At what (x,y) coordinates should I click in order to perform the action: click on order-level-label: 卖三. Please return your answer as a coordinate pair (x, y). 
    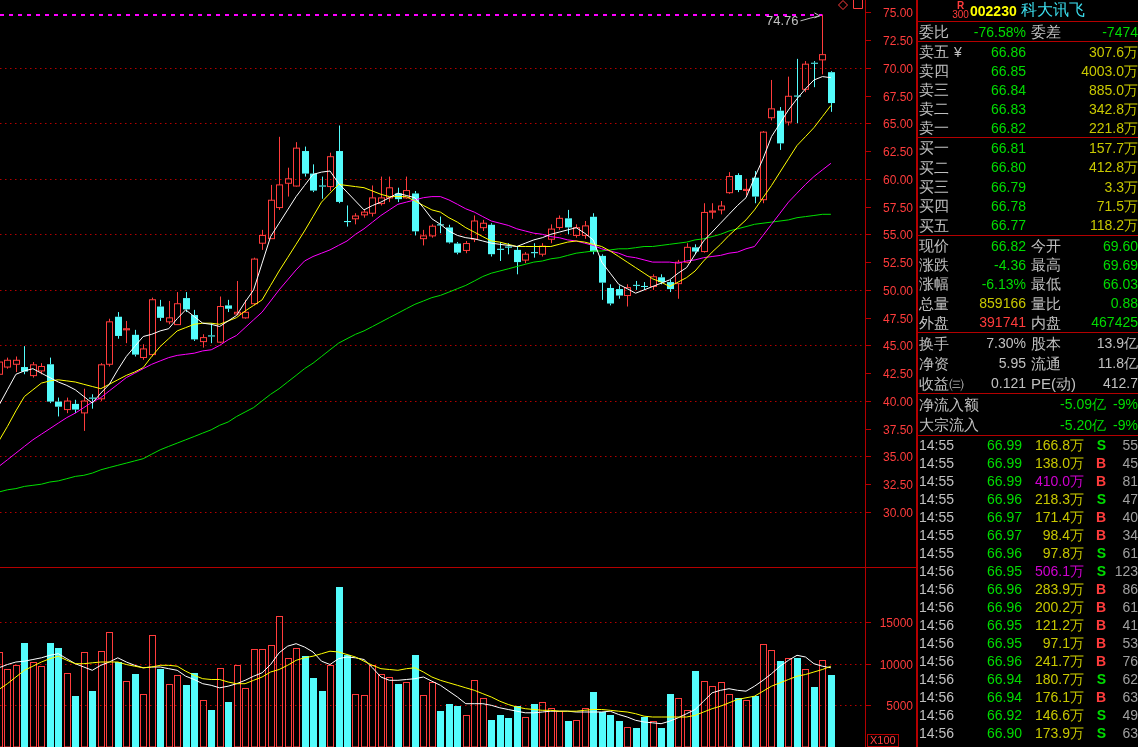
    Looking at the image, I should click on (934, 89).